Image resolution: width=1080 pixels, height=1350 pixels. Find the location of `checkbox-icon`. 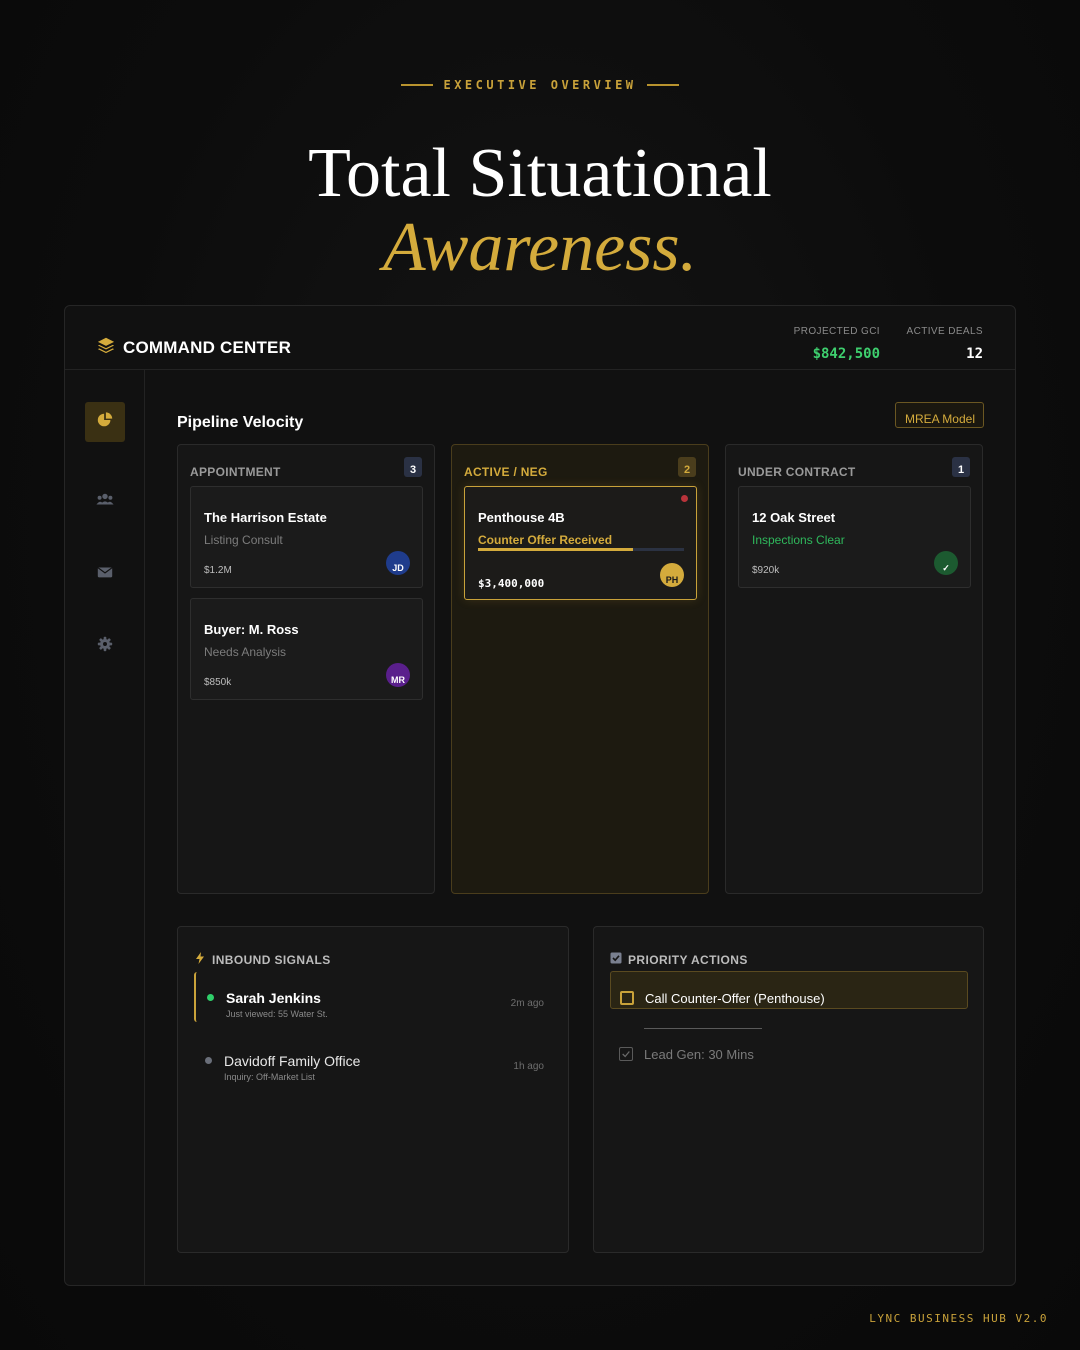

checkbox-icon is located at coordinates (616, 959).